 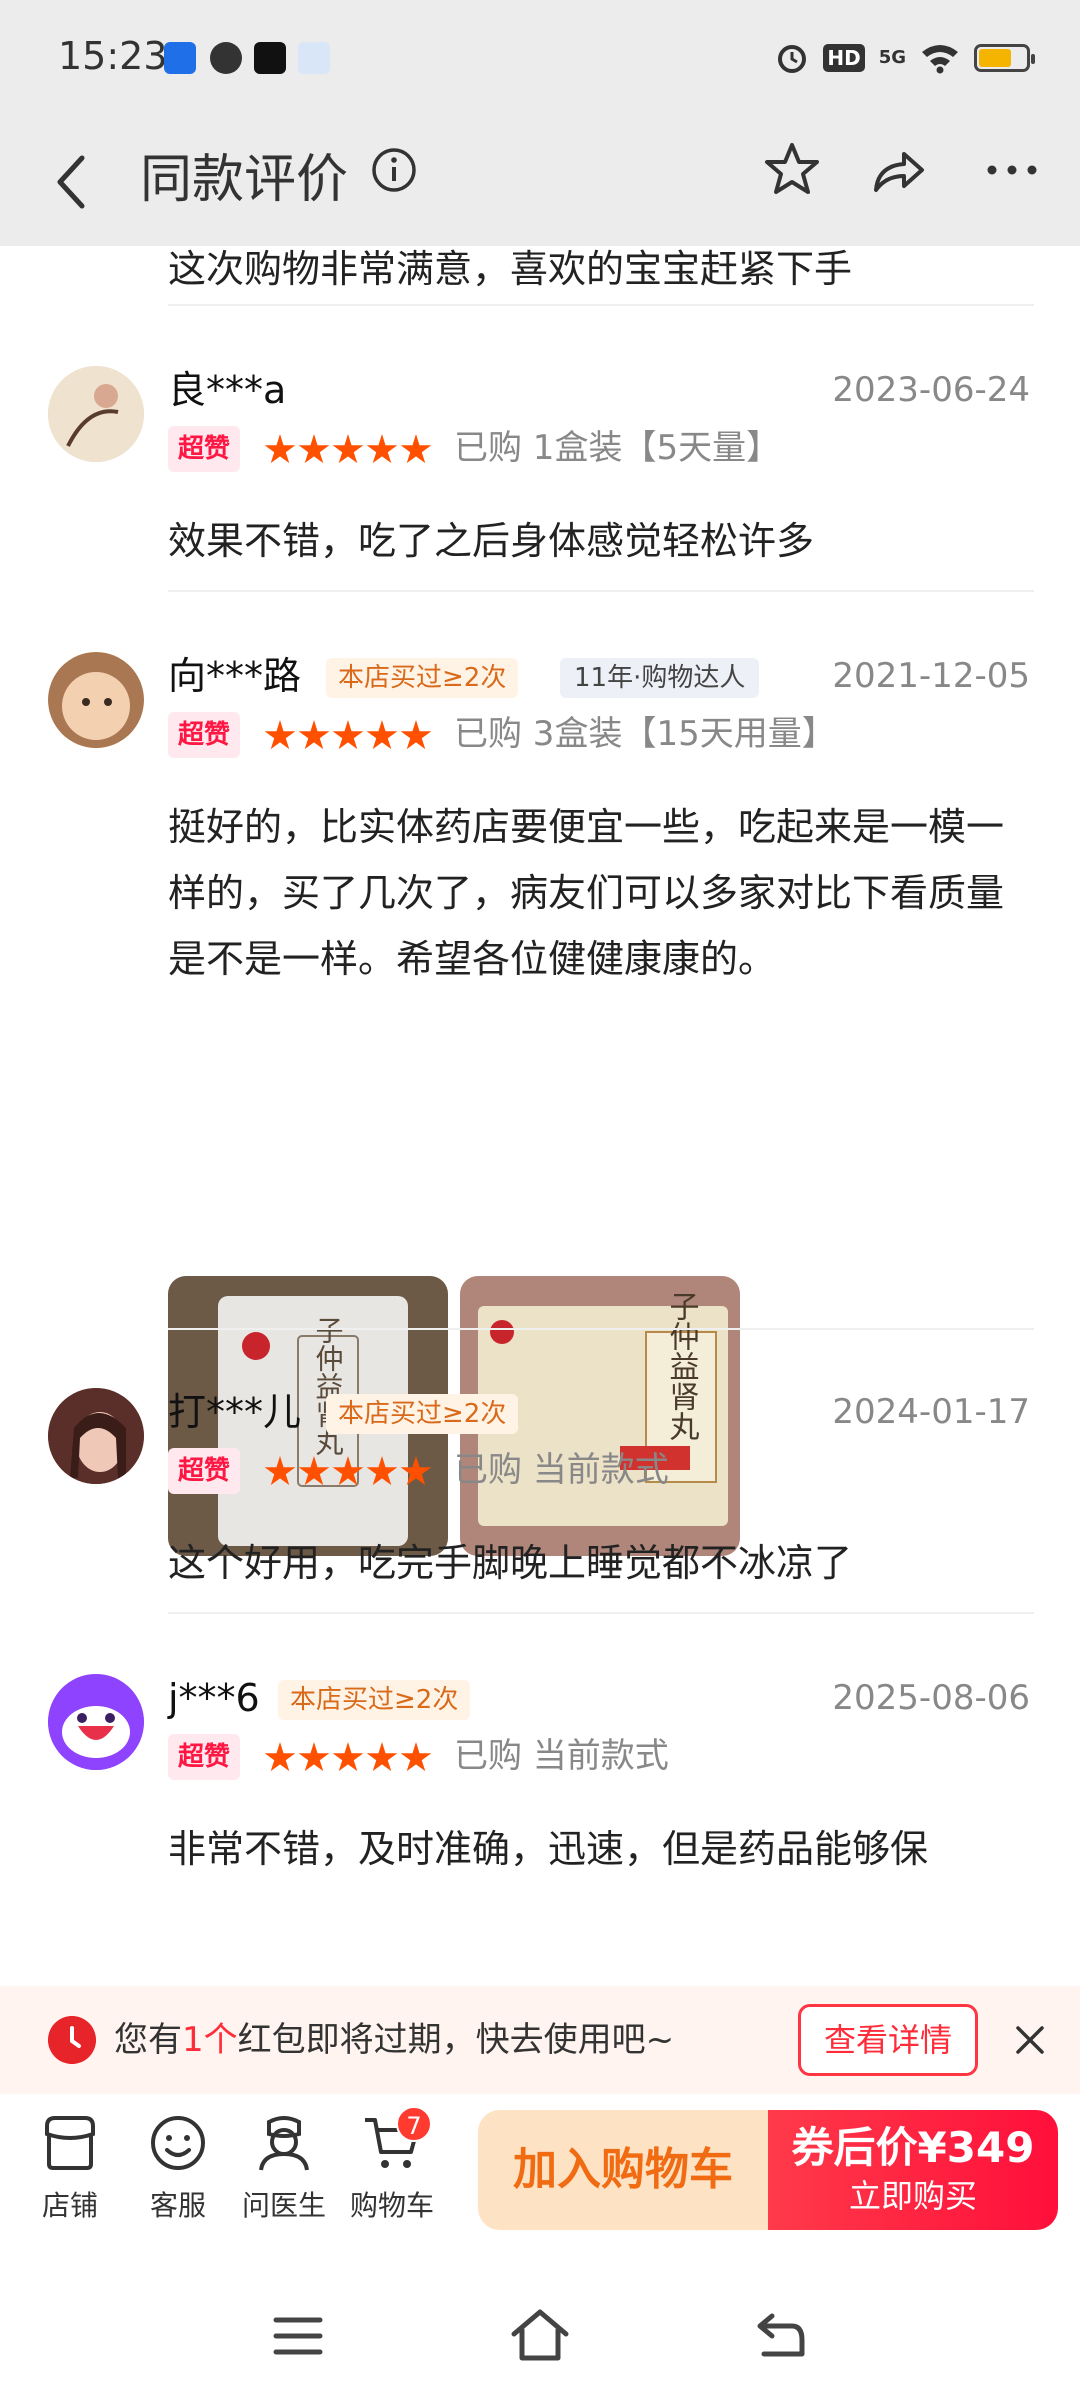 What do you see at coordinates (844, 58) in the screenshot?
I see `hd-icon: HD` at bounding box center [844, 58].